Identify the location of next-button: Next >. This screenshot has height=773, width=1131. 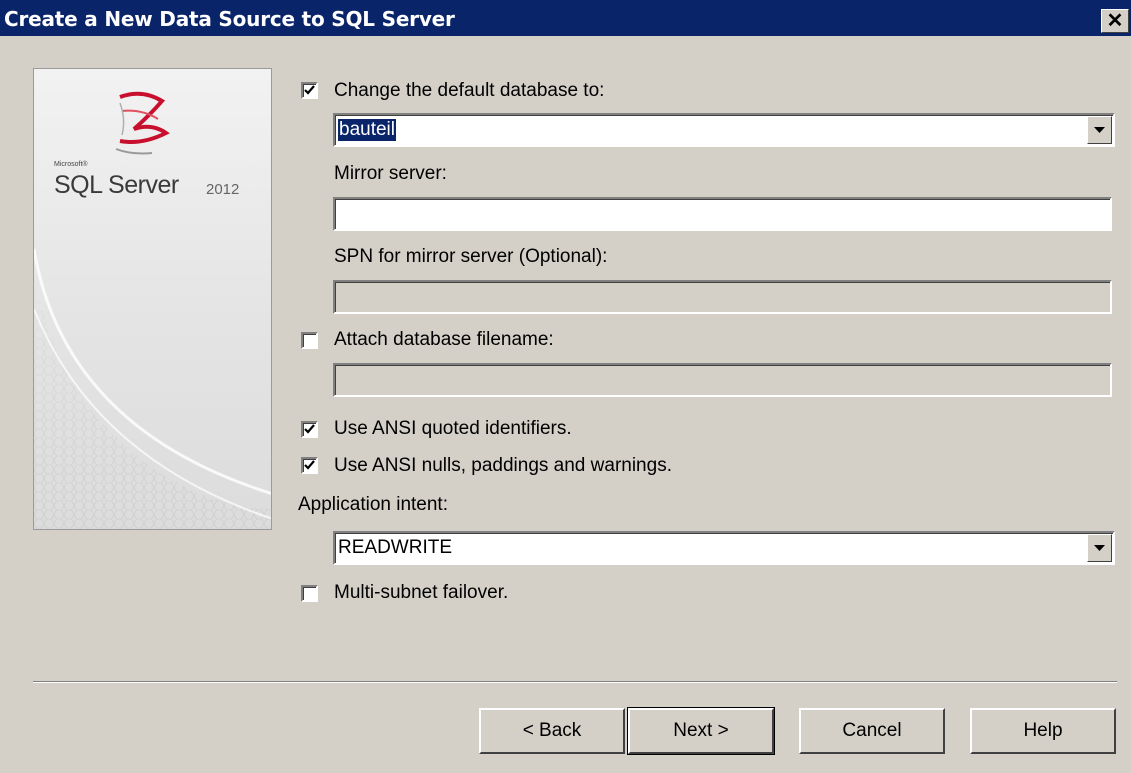
(701, 731).